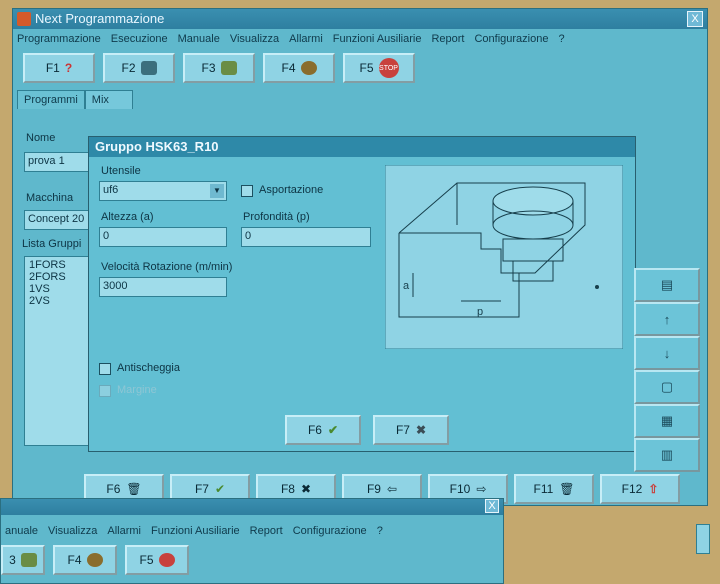 The image size is (720, 584). Describe the element at coordinates (492, 506) in the screenshot. I see `second-close-button: X` at that location.